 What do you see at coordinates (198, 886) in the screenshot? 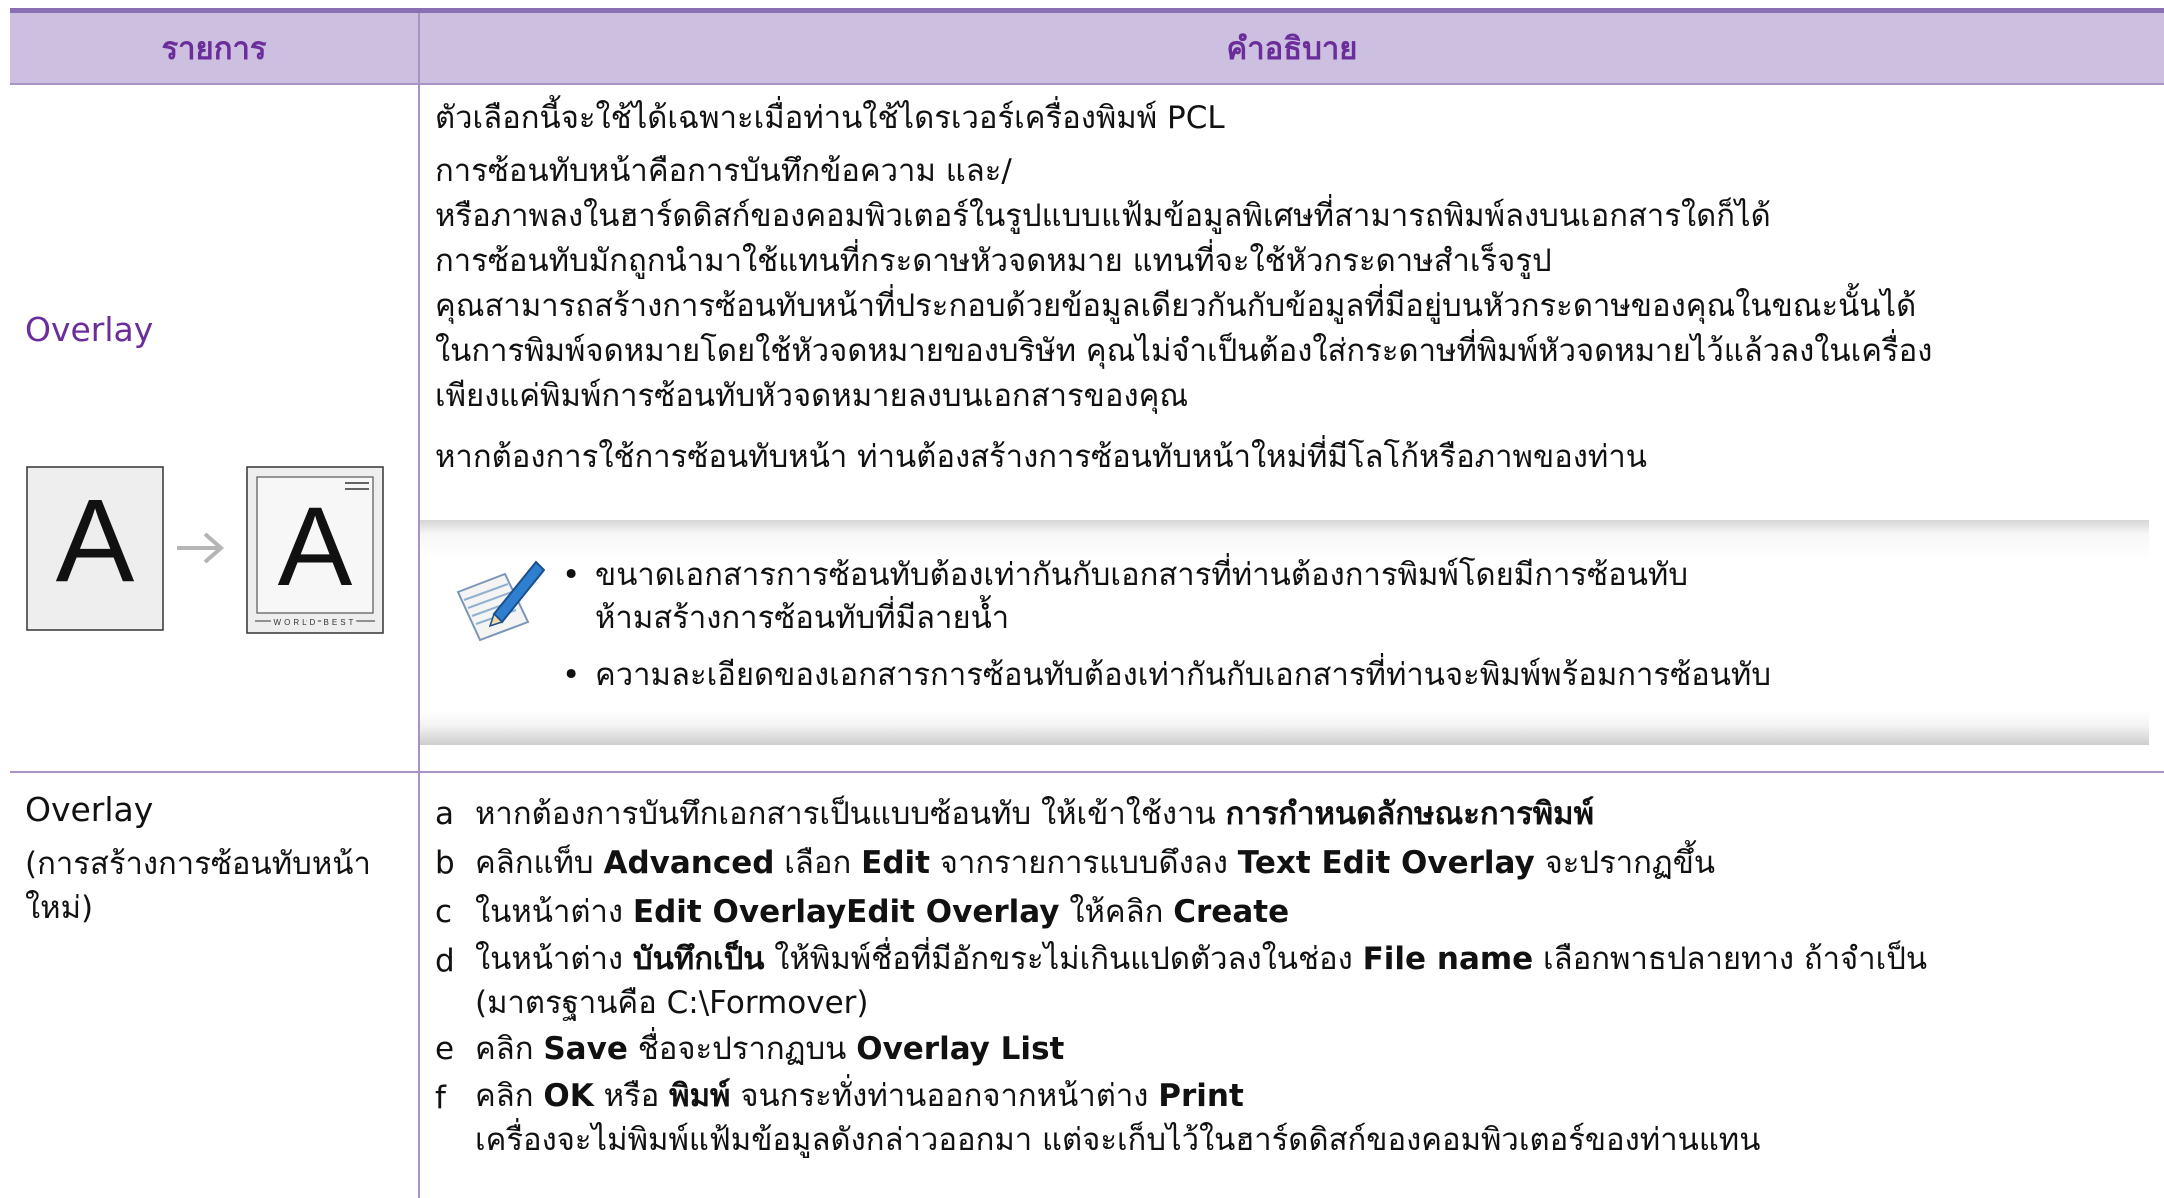
I see `item-subtitle: (การสร้างการซ้อนทับหน้า ใหม่)` at bounding box center [198, 886].